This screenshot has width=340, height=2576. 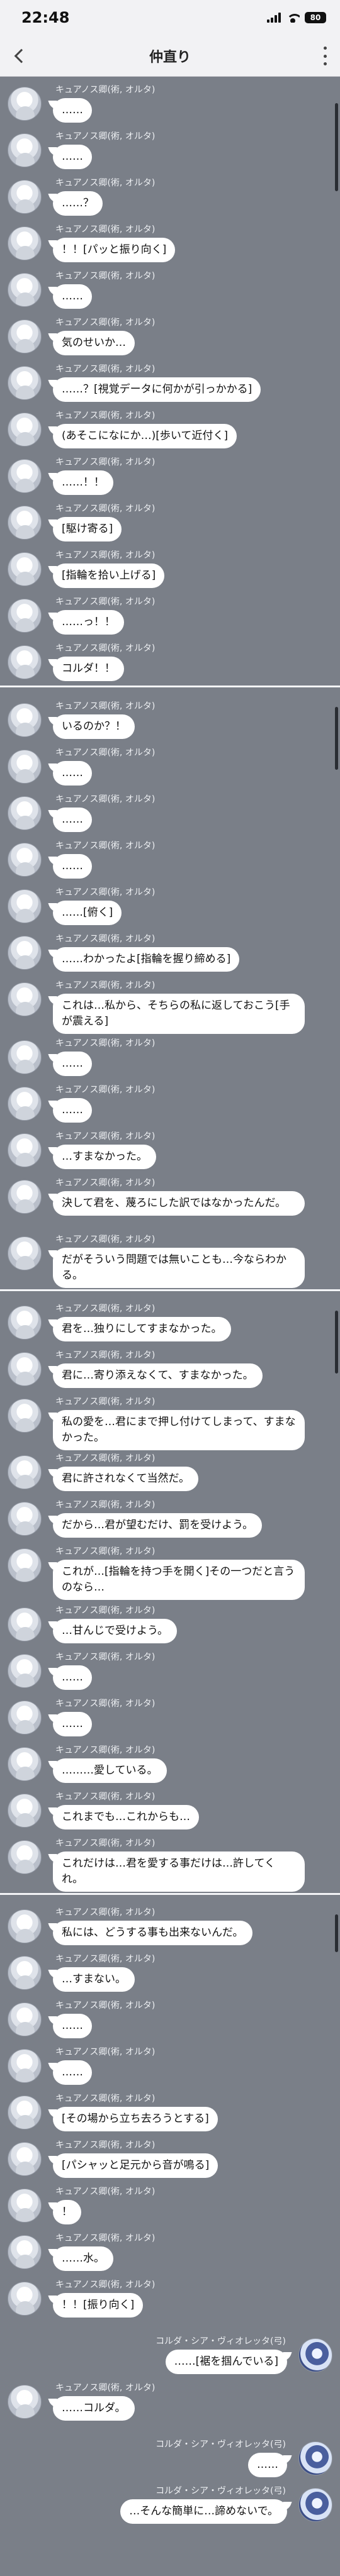 I want to click on message-bubble: …甘んじで受けよう。, so click(x=115, y=1631).